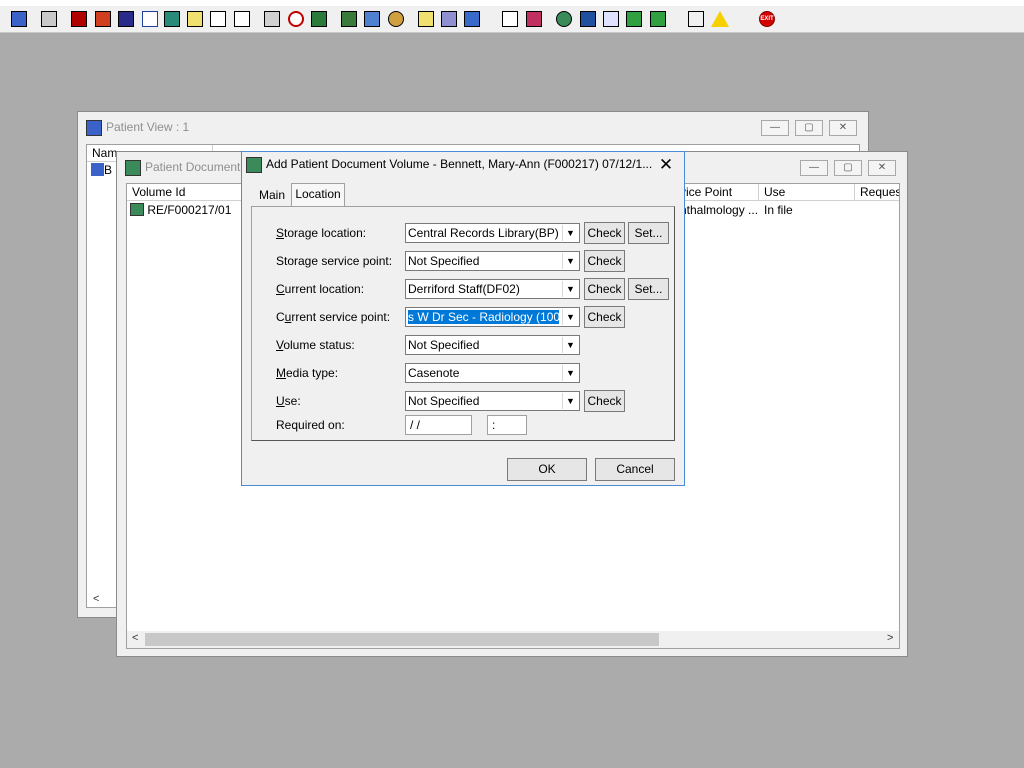 This screenshot has width=1024, height=768. Describe the element at coordinates (272, 196) in the screenshot. I see `tab-main: Main` at that location.